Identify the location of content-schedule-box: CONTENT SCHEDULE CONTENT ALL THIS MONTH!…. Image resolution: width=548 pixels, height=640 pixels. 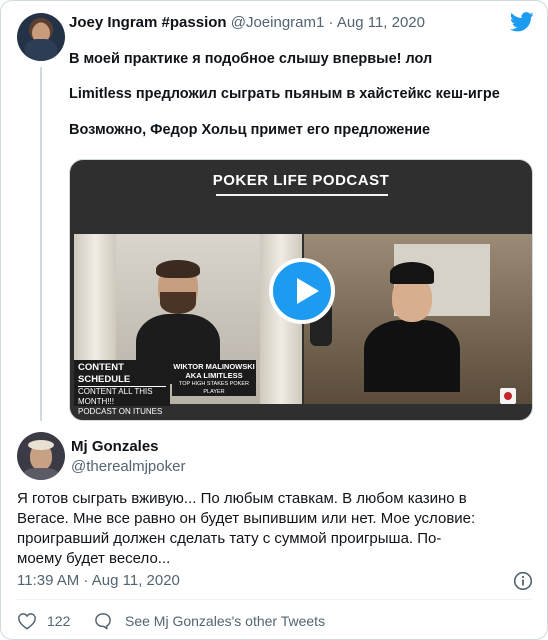
(122, 388).